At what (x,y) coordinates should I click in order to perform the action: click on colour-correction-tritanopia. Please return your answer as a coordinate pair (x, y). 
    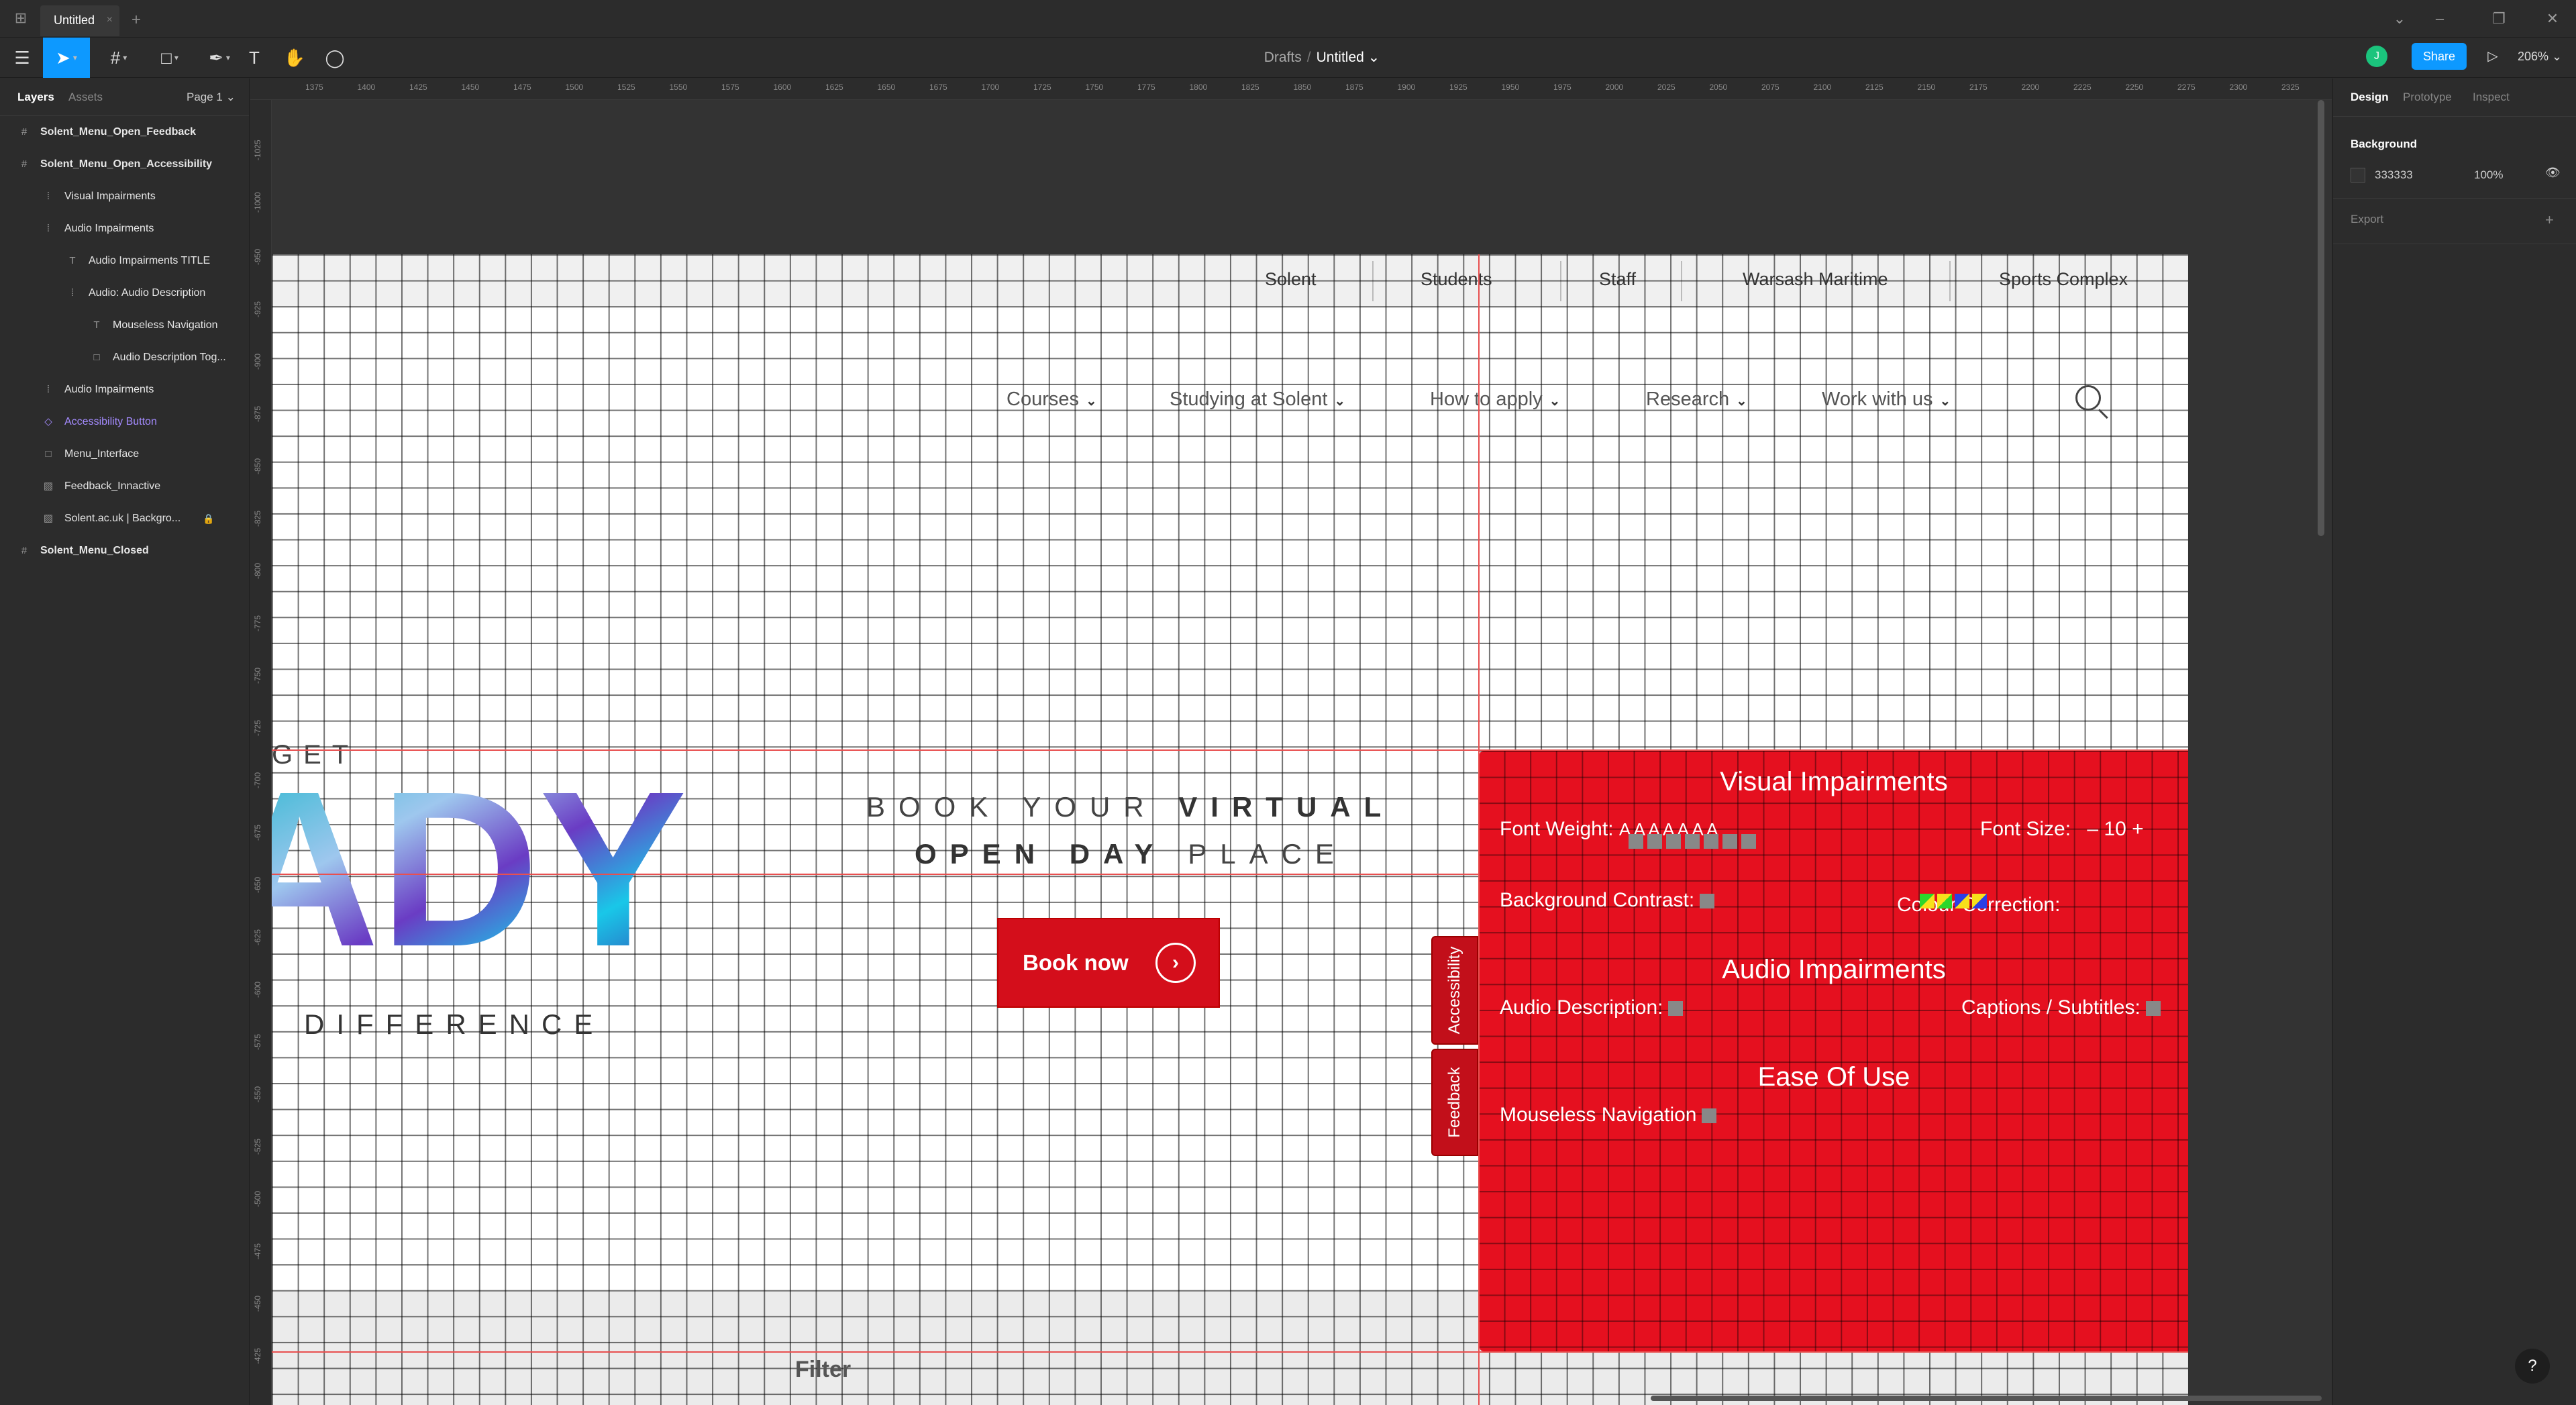
    Looking at the image, I should click on (1962, 901).